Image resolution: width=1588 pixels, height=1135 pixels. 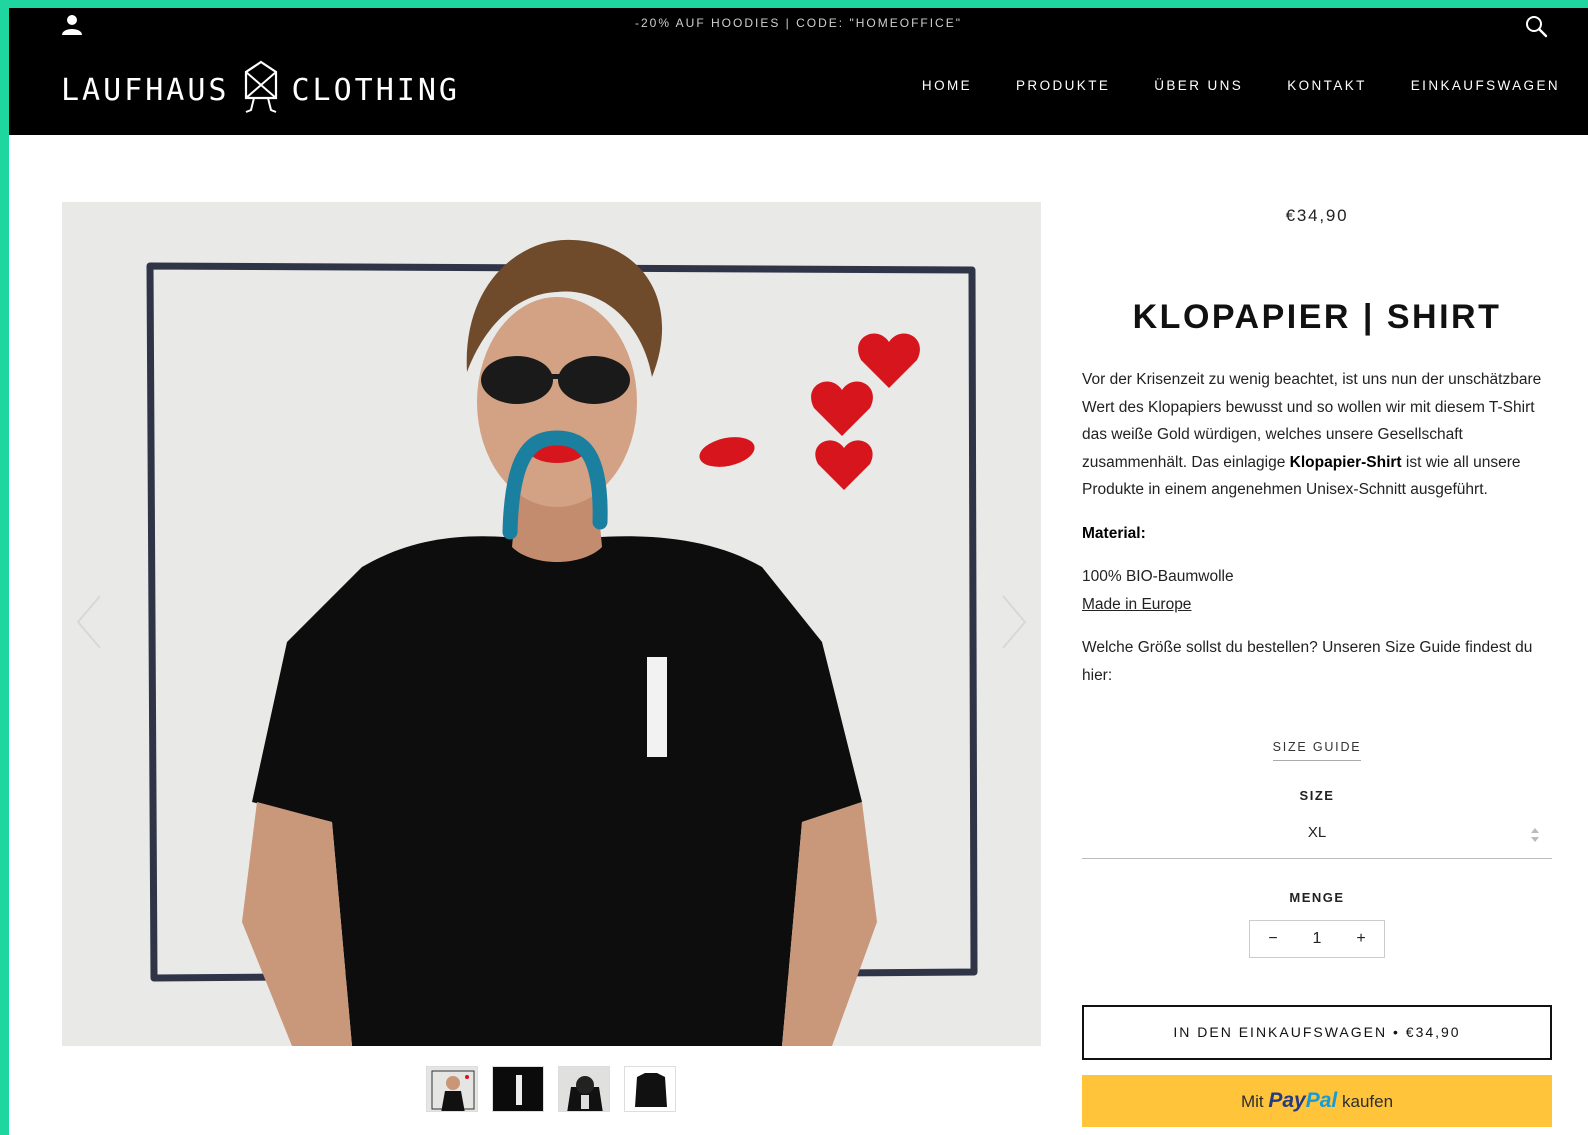 I want to click on paypal-logo-pal: Pal, so click(x=1321, y=1100).